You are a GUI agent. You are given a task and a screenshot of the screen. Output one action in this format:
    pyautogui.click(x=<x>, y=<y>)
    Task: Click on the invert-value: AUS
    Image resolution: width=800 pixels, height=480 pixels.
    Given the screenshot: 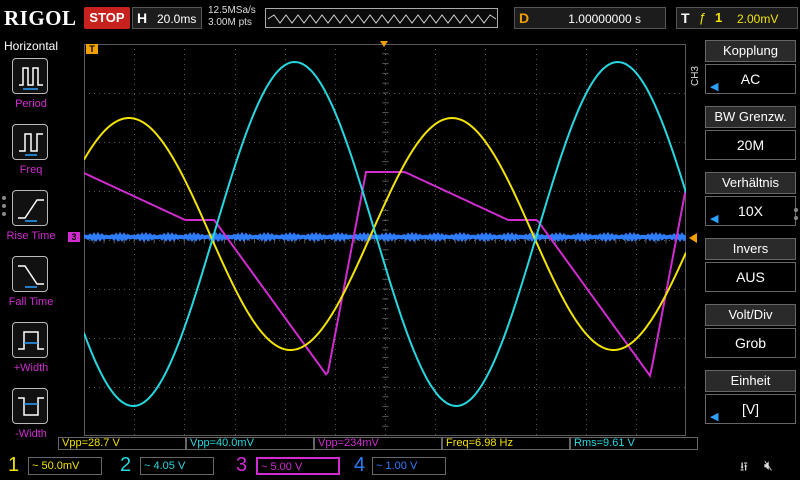 What is the action you would take?
    pyautogui.click(x=750, y=277)
    